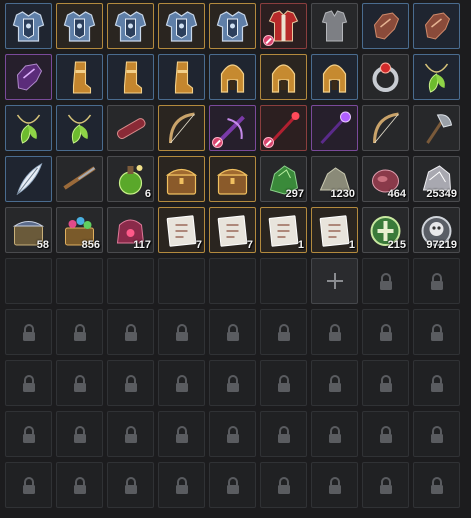 This screenshot has height=518, width=471. What do you see at coordinates (294, 194) in the screenshot?
I see `item-count: 297` at bounding box center [294, 194].